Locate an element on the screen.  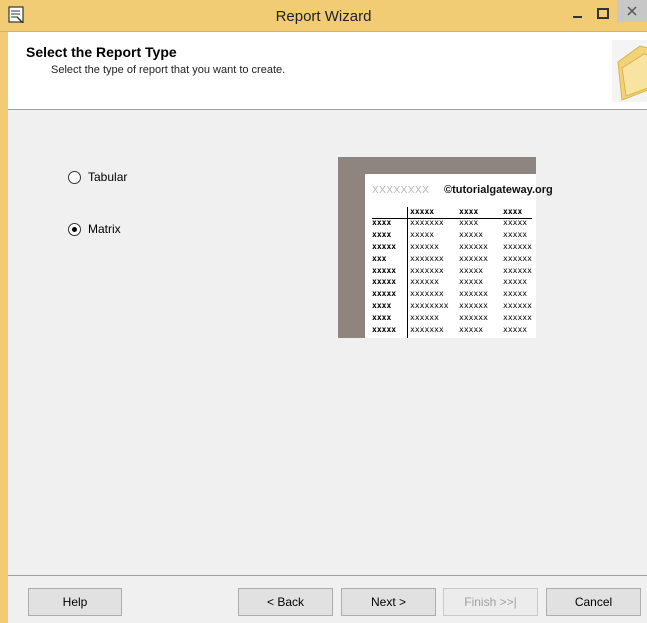
report-type-matrix: Matrix is located at coordinates (94, 229).